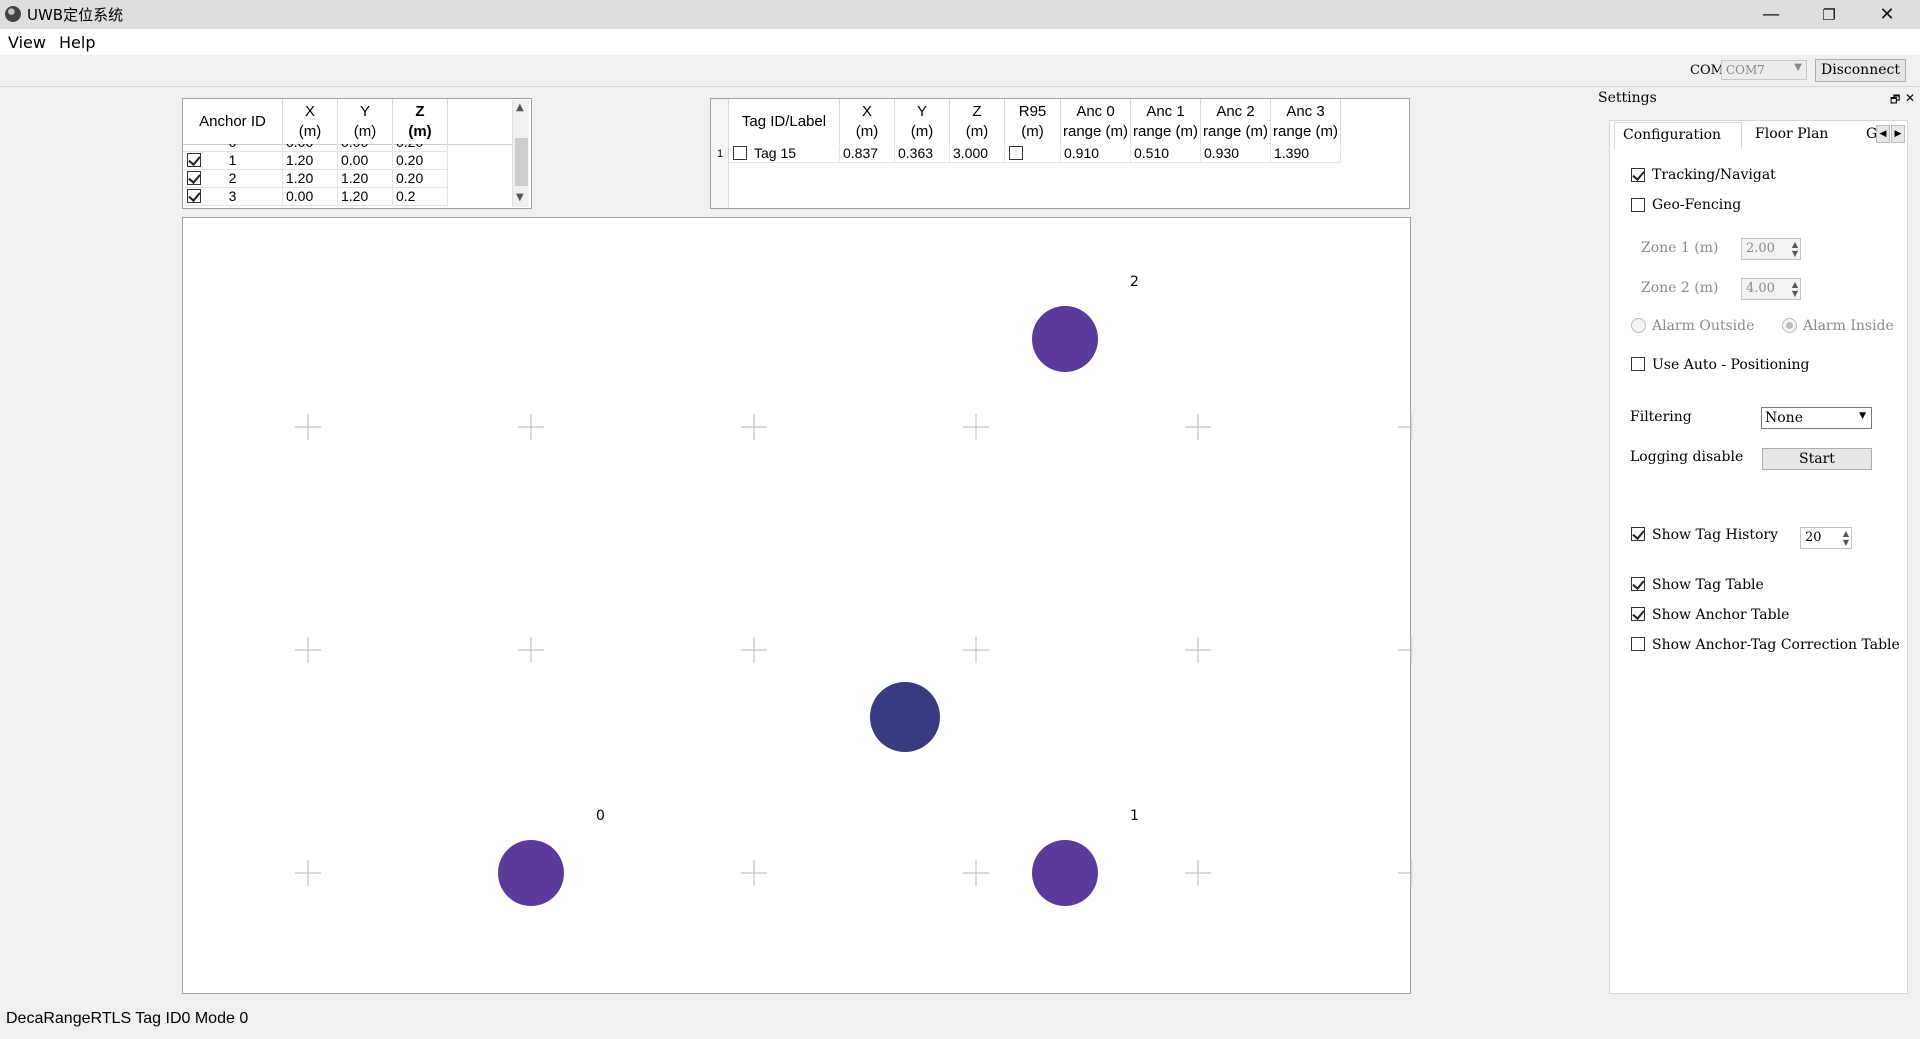  Describe the element at coordinates (1678, 135) in the screenshot. I see `tab-configuration: Configuration` at that location.